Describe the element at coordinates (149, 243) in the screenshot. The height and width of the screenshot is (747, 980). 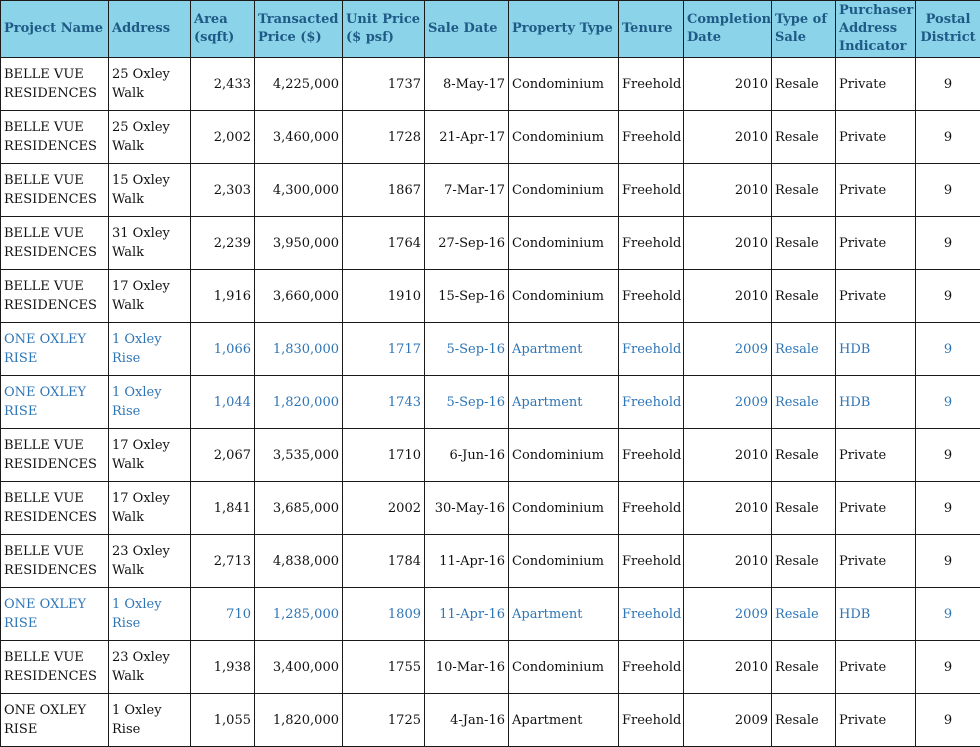
I see `cell-address: 31 Oxley Walk` at that location.